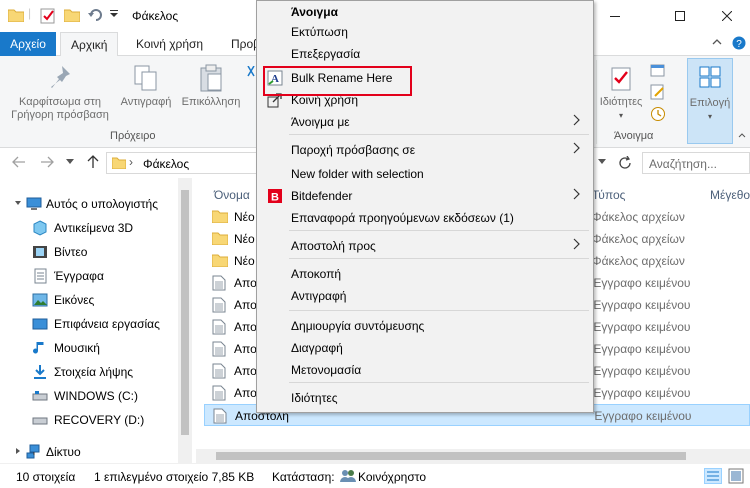 This screenshot has width=750, height=488. What do you see at coordinates (621, 93) in the screenshot?
I see `properties-button: Ιδιότητες ▾` at bounding box center [621, 93].